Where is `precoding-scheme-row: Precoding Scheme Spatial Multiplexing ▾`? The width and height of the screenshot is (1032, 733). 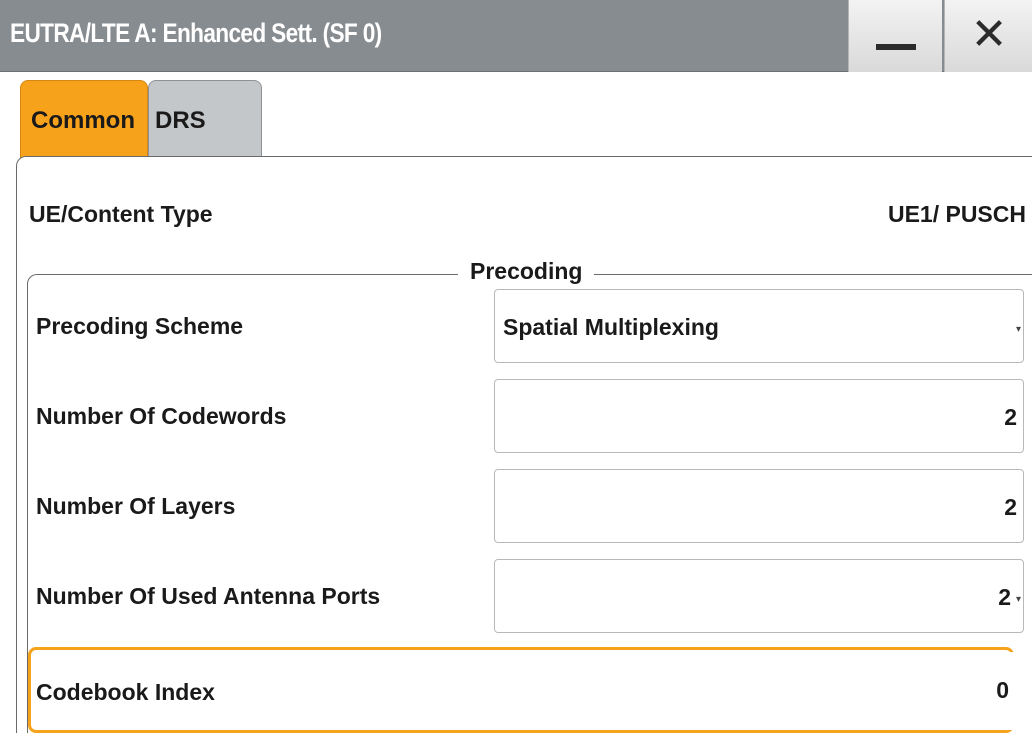
precoding-scheme-row: Precoding Scheme Spatial Multiplexing ▾ is located at coordinates (530, 326).